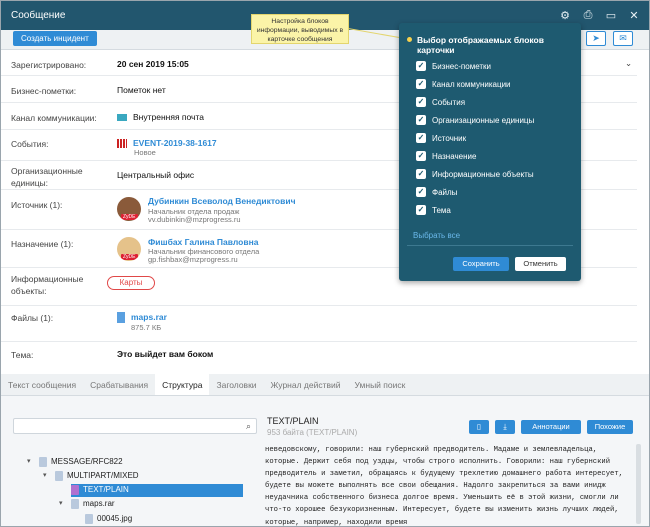 The height and width of the screenshot is (527, 650). What do you see at coordinates (611, 15) in the screenshot?
I see `maximize-icon: ▭` at bounding box center [611, 15].